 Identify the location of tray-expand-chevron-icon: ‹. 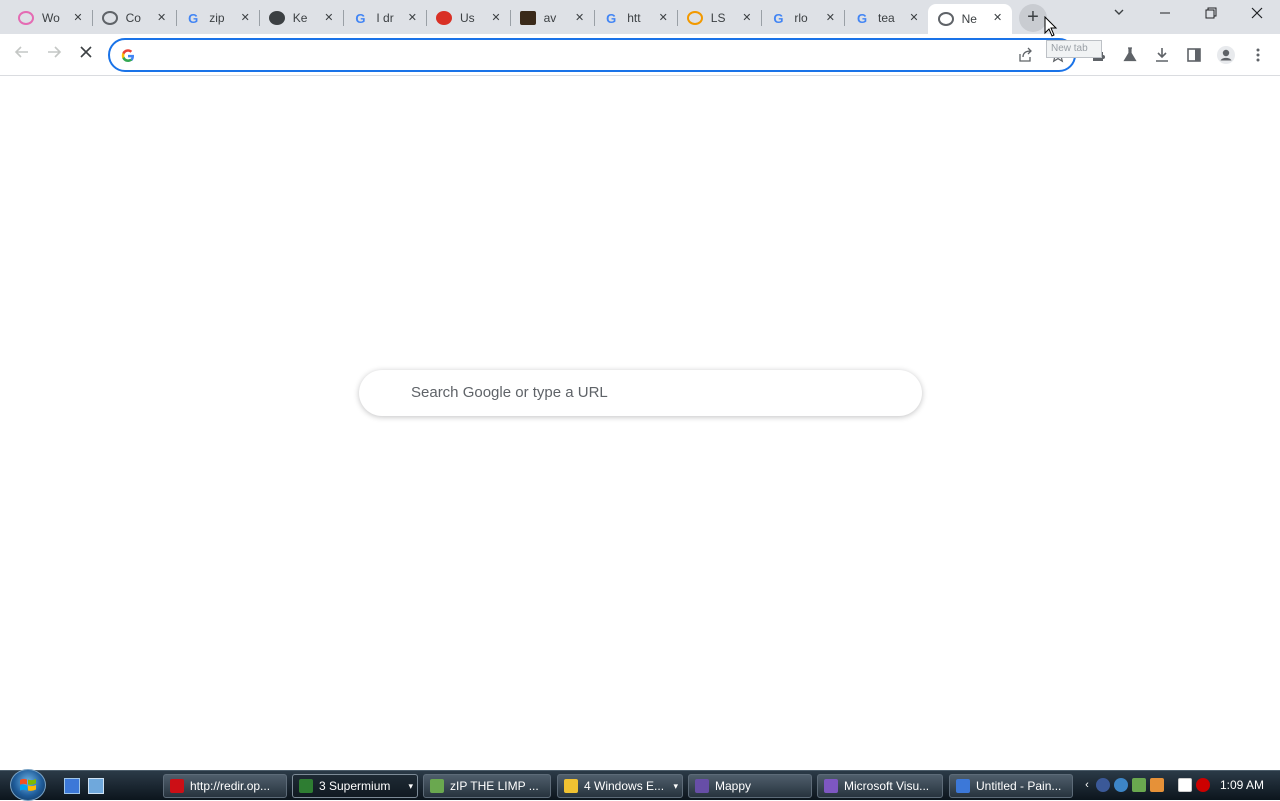
(1087, 785).